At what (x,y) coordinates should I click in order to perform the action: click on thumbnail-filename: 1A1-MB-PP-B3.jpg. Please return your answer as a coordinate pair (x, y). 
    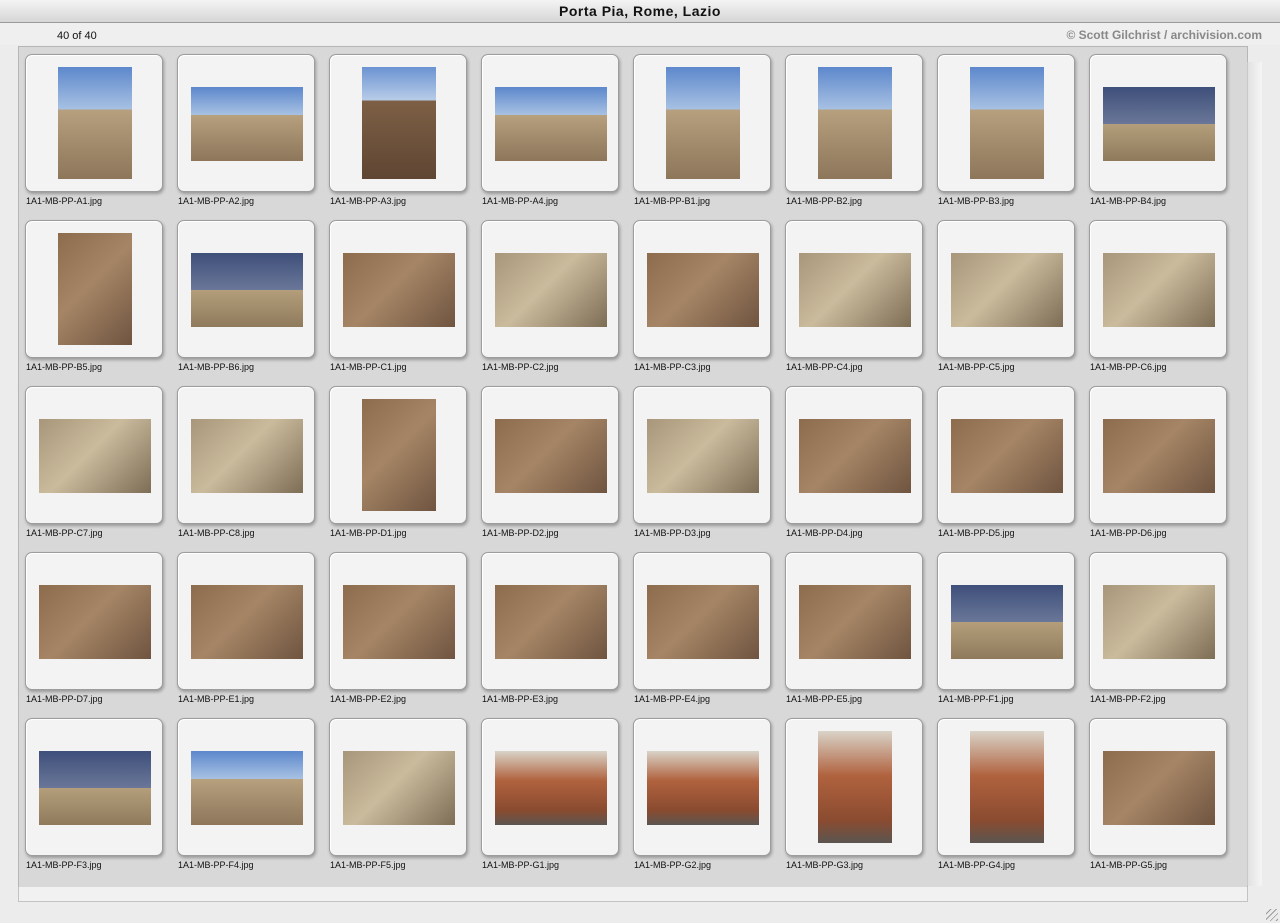
    Looking at the image, I should click on (976, 201).